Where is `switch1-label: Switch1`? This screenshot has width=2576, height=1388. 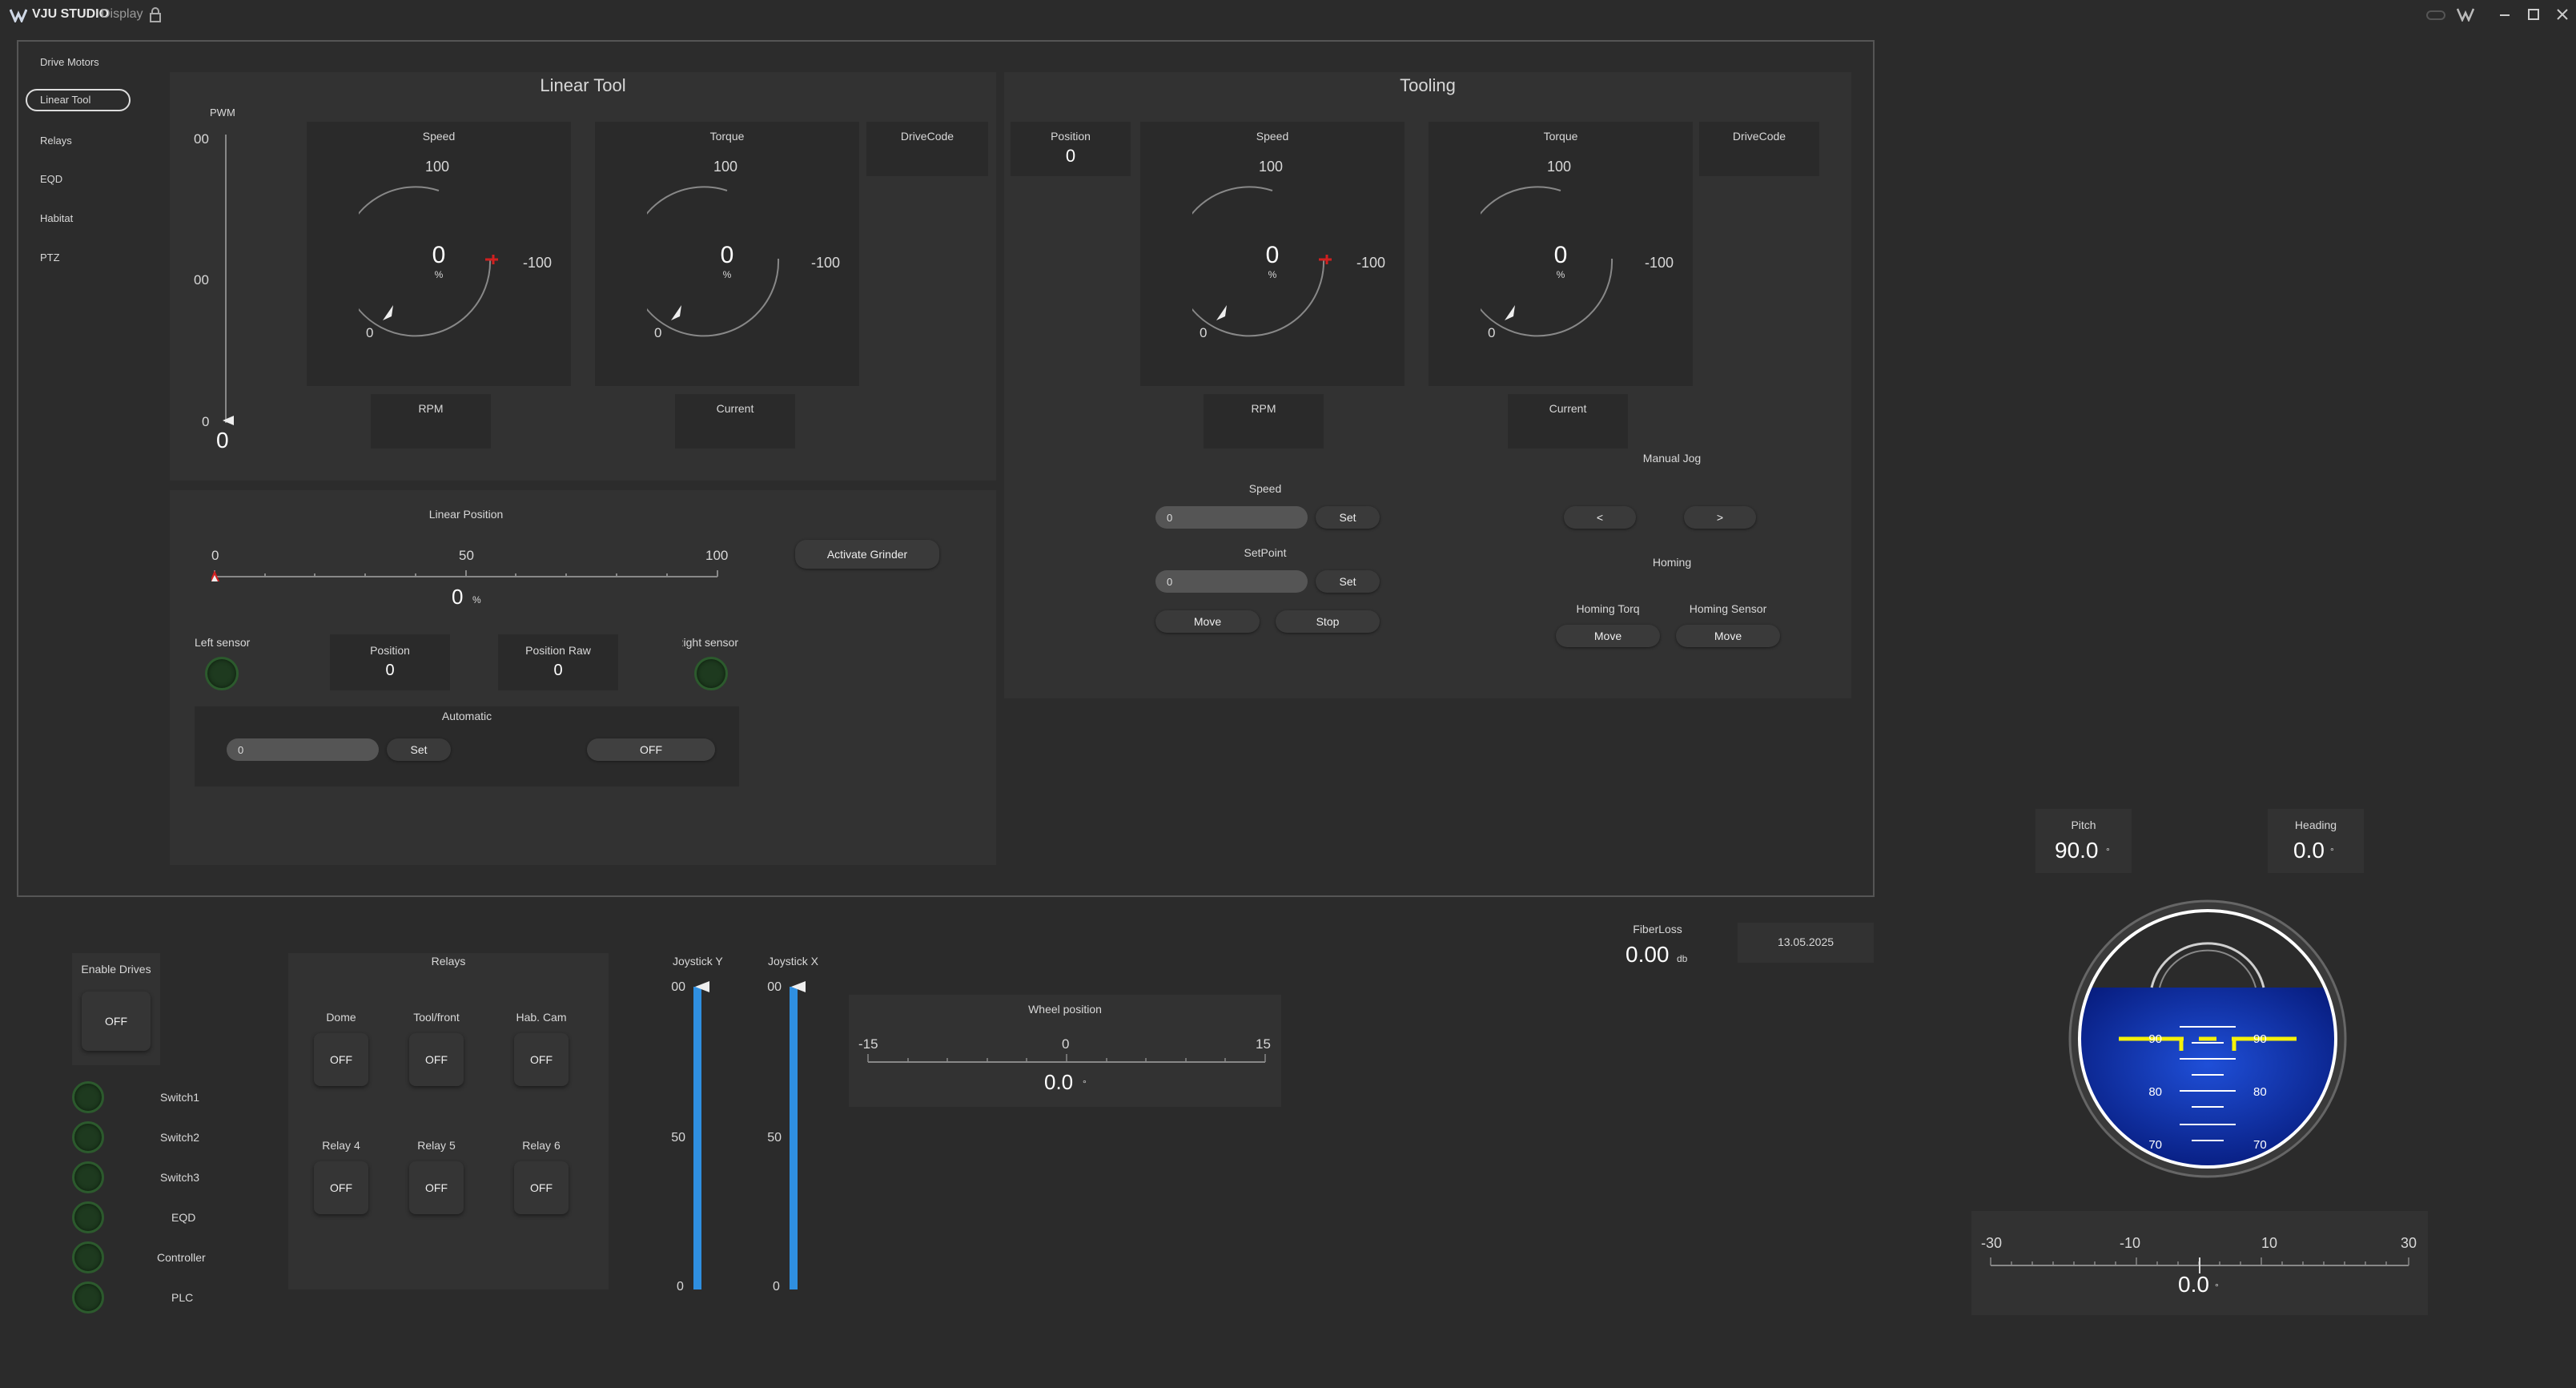 switch1-label: Switch1 is located at coordinates (180, 1097).